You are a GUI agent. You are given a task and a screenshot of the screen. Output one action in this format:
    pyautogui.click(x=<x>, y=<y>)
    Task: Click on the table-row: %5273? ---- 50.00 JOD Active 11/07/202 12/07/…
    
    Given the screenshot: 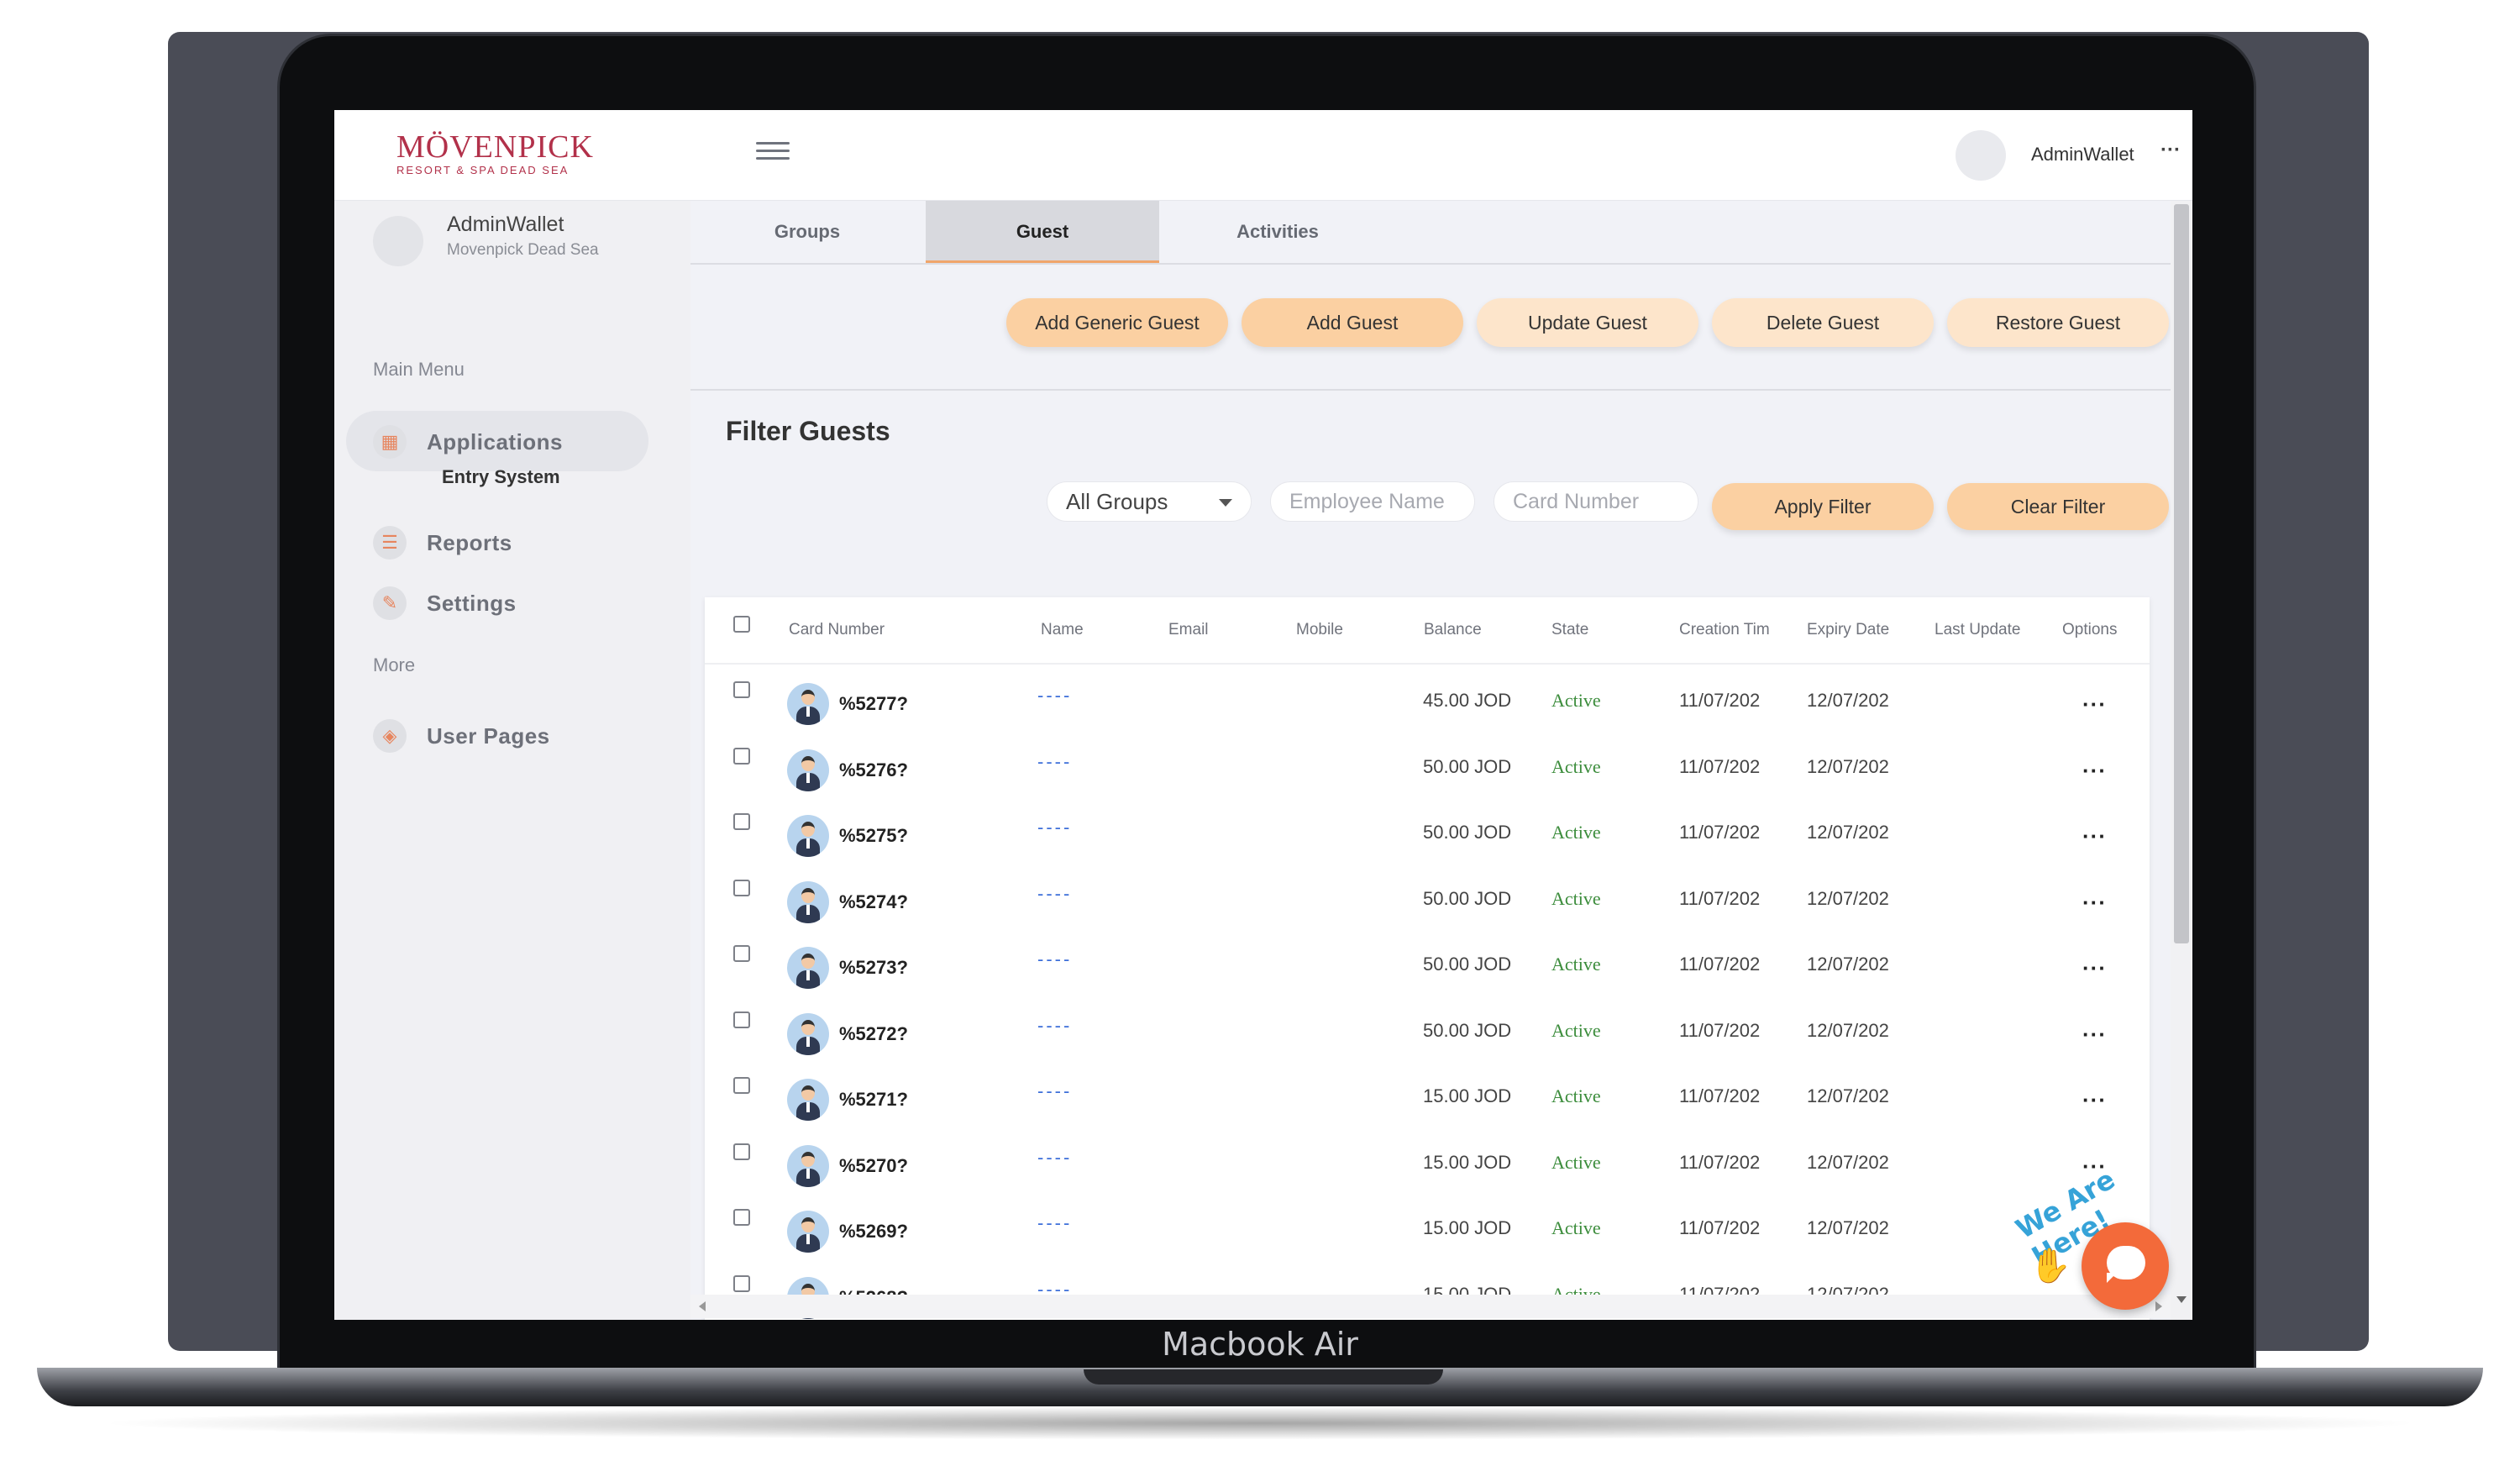 What is the action you would take?
    pyautogui.click(x=1427, y=963)
    